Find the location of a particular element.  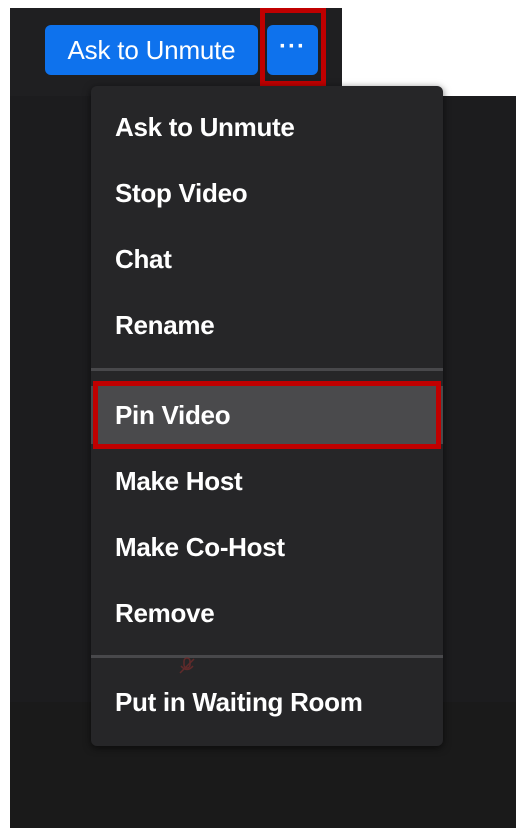

more-options-button: ··· is located at coordinates (292, 50).